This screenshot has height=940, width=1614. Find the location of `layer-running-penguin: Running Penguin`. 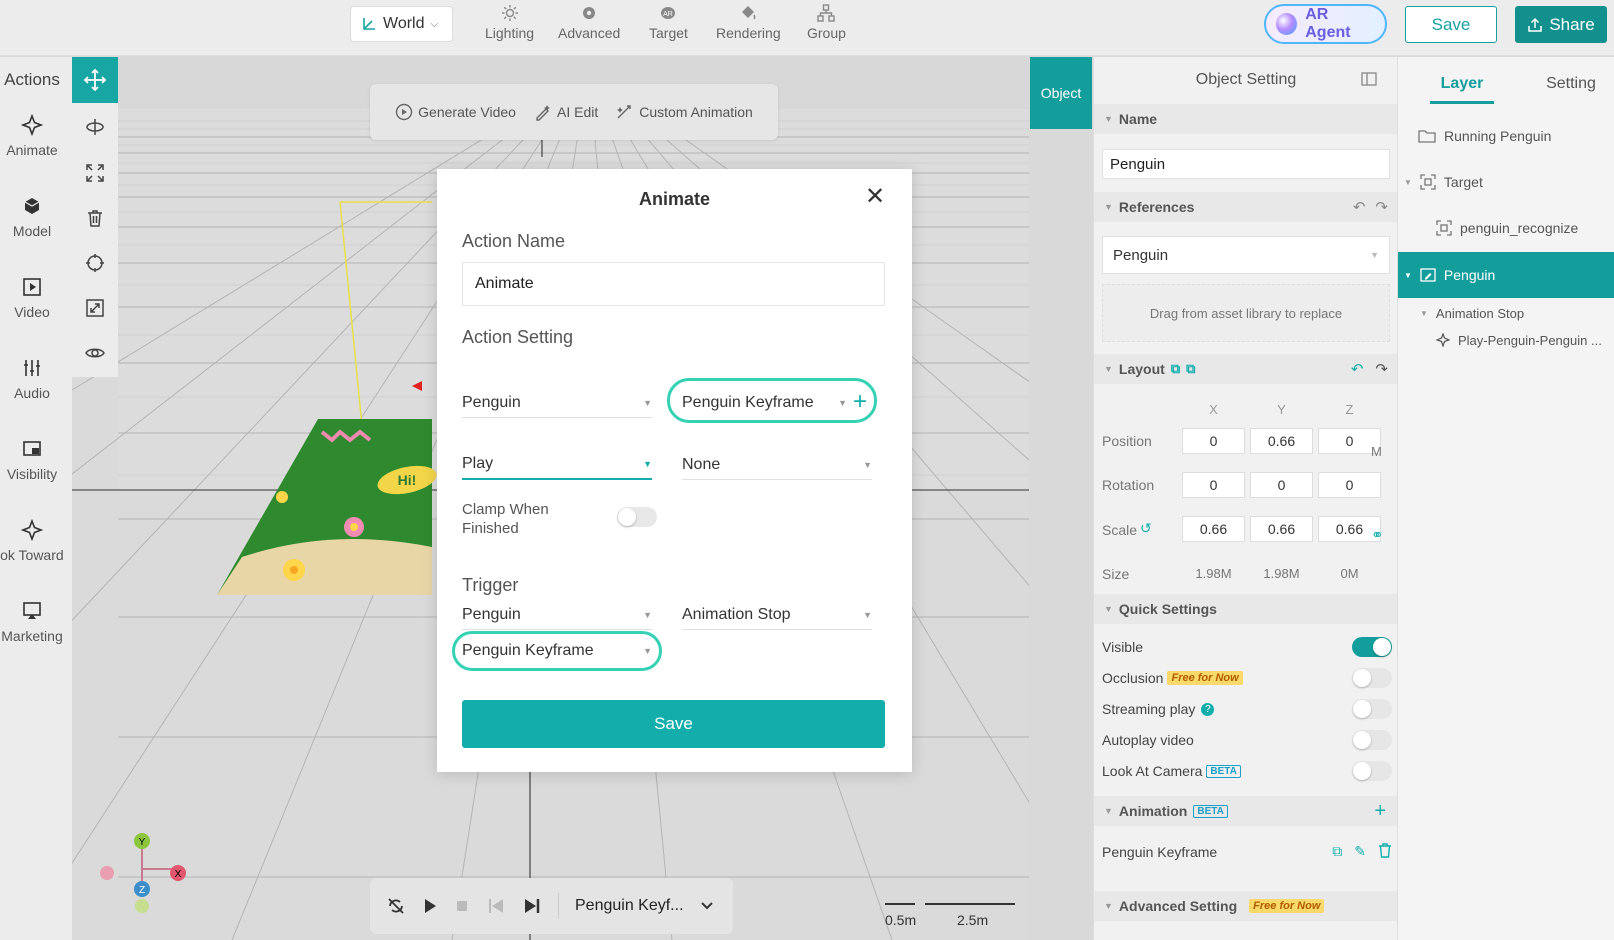

layer-running-penguin: Running Penguin is located at coordinates (1506, 136).